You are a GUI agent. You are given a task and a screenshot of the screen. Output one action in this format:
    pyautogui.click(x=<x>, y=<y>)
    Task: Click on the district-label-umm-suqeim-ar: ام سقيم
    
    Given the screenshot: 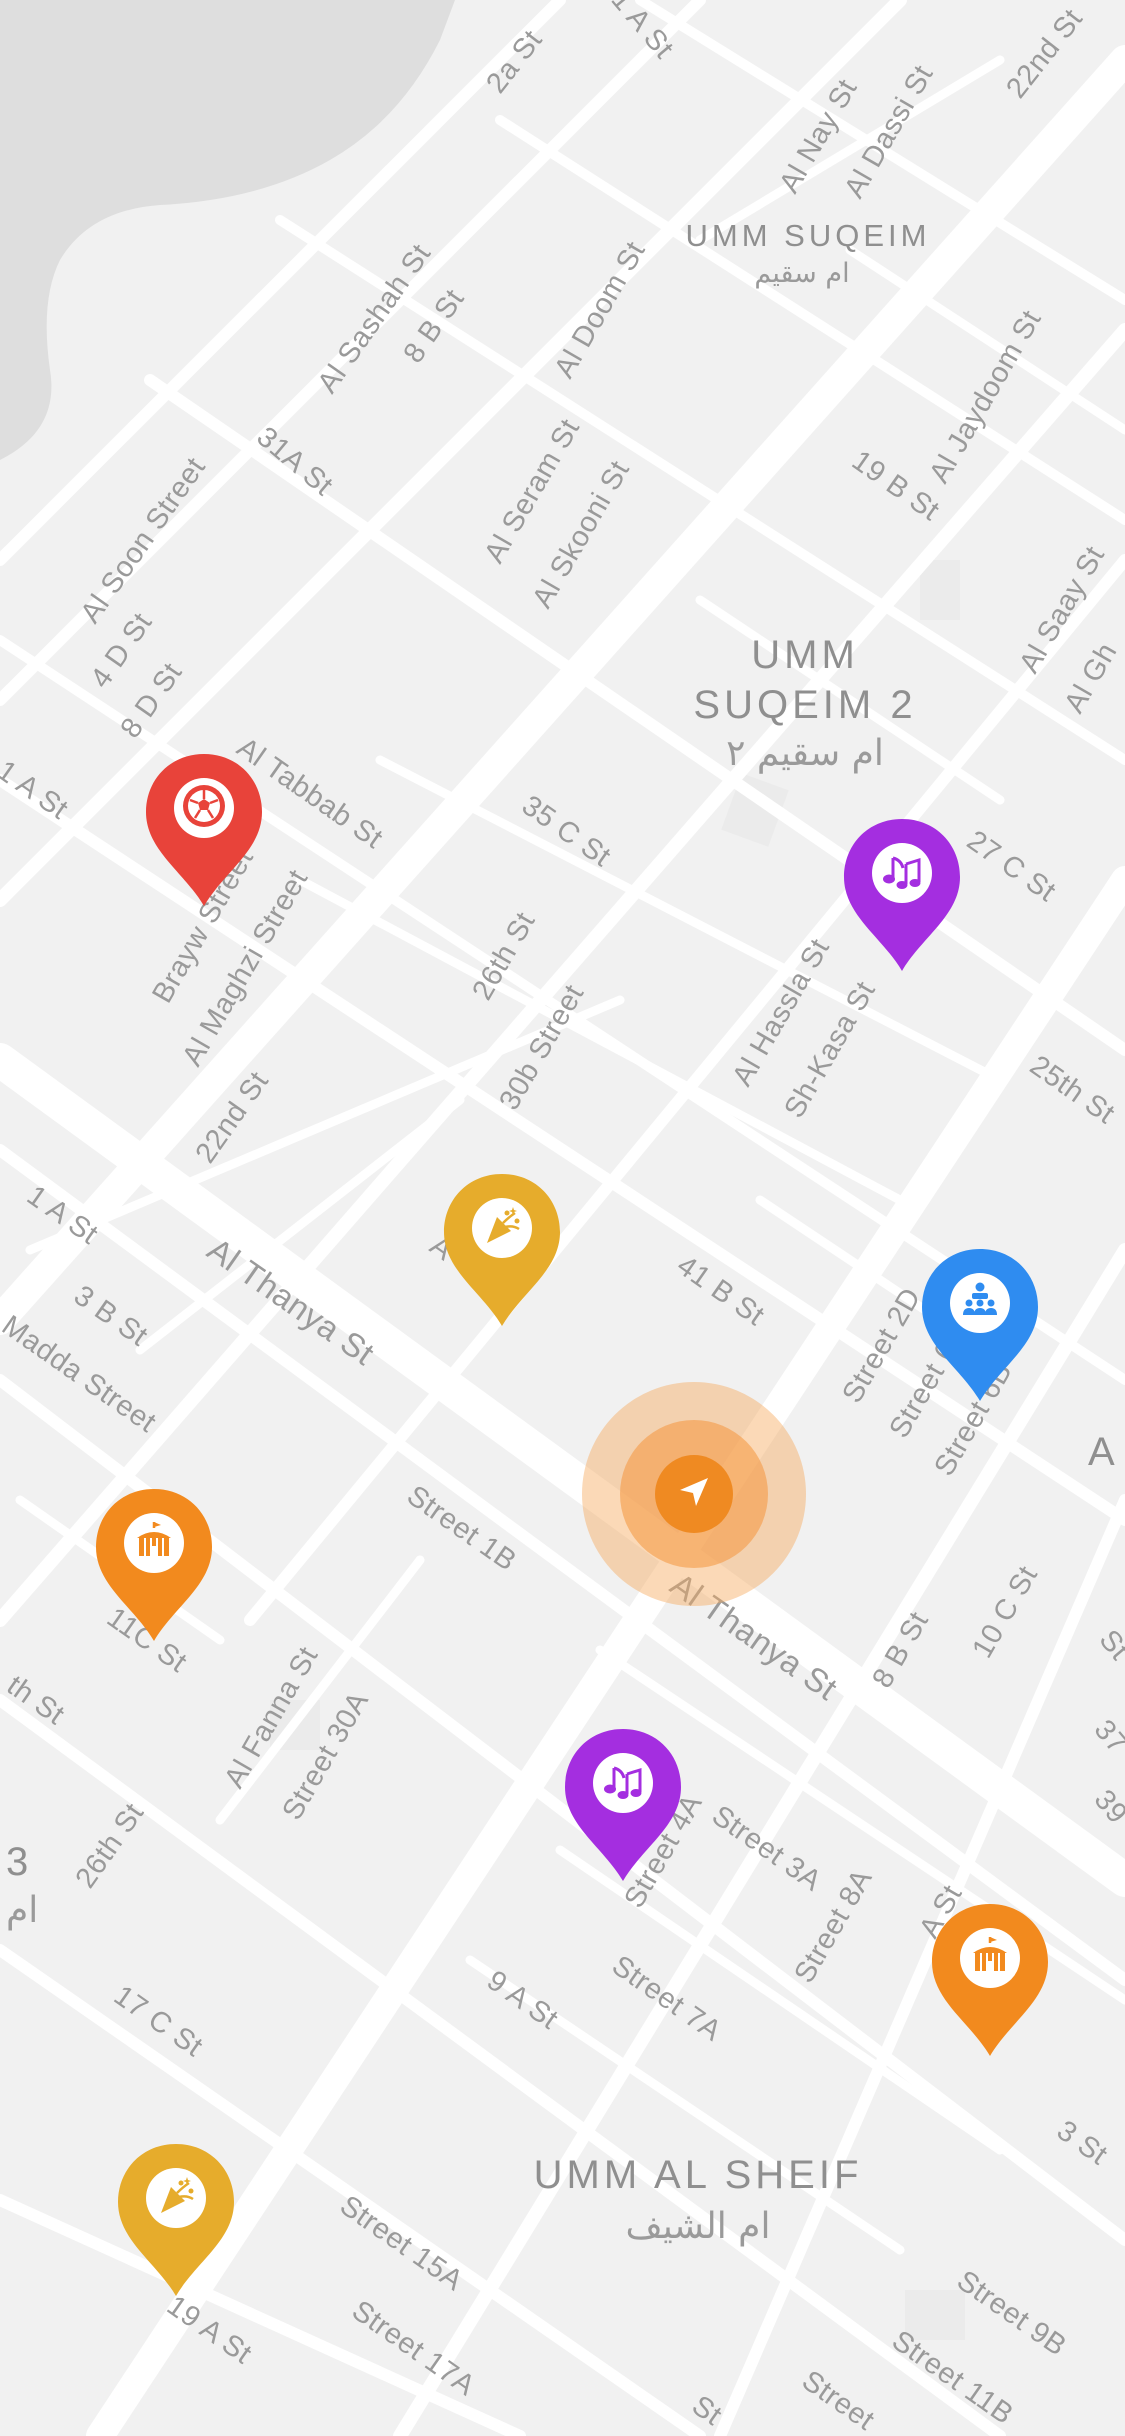 What is the action you would take?
    pyautogui.click(x=801, y=273)
    